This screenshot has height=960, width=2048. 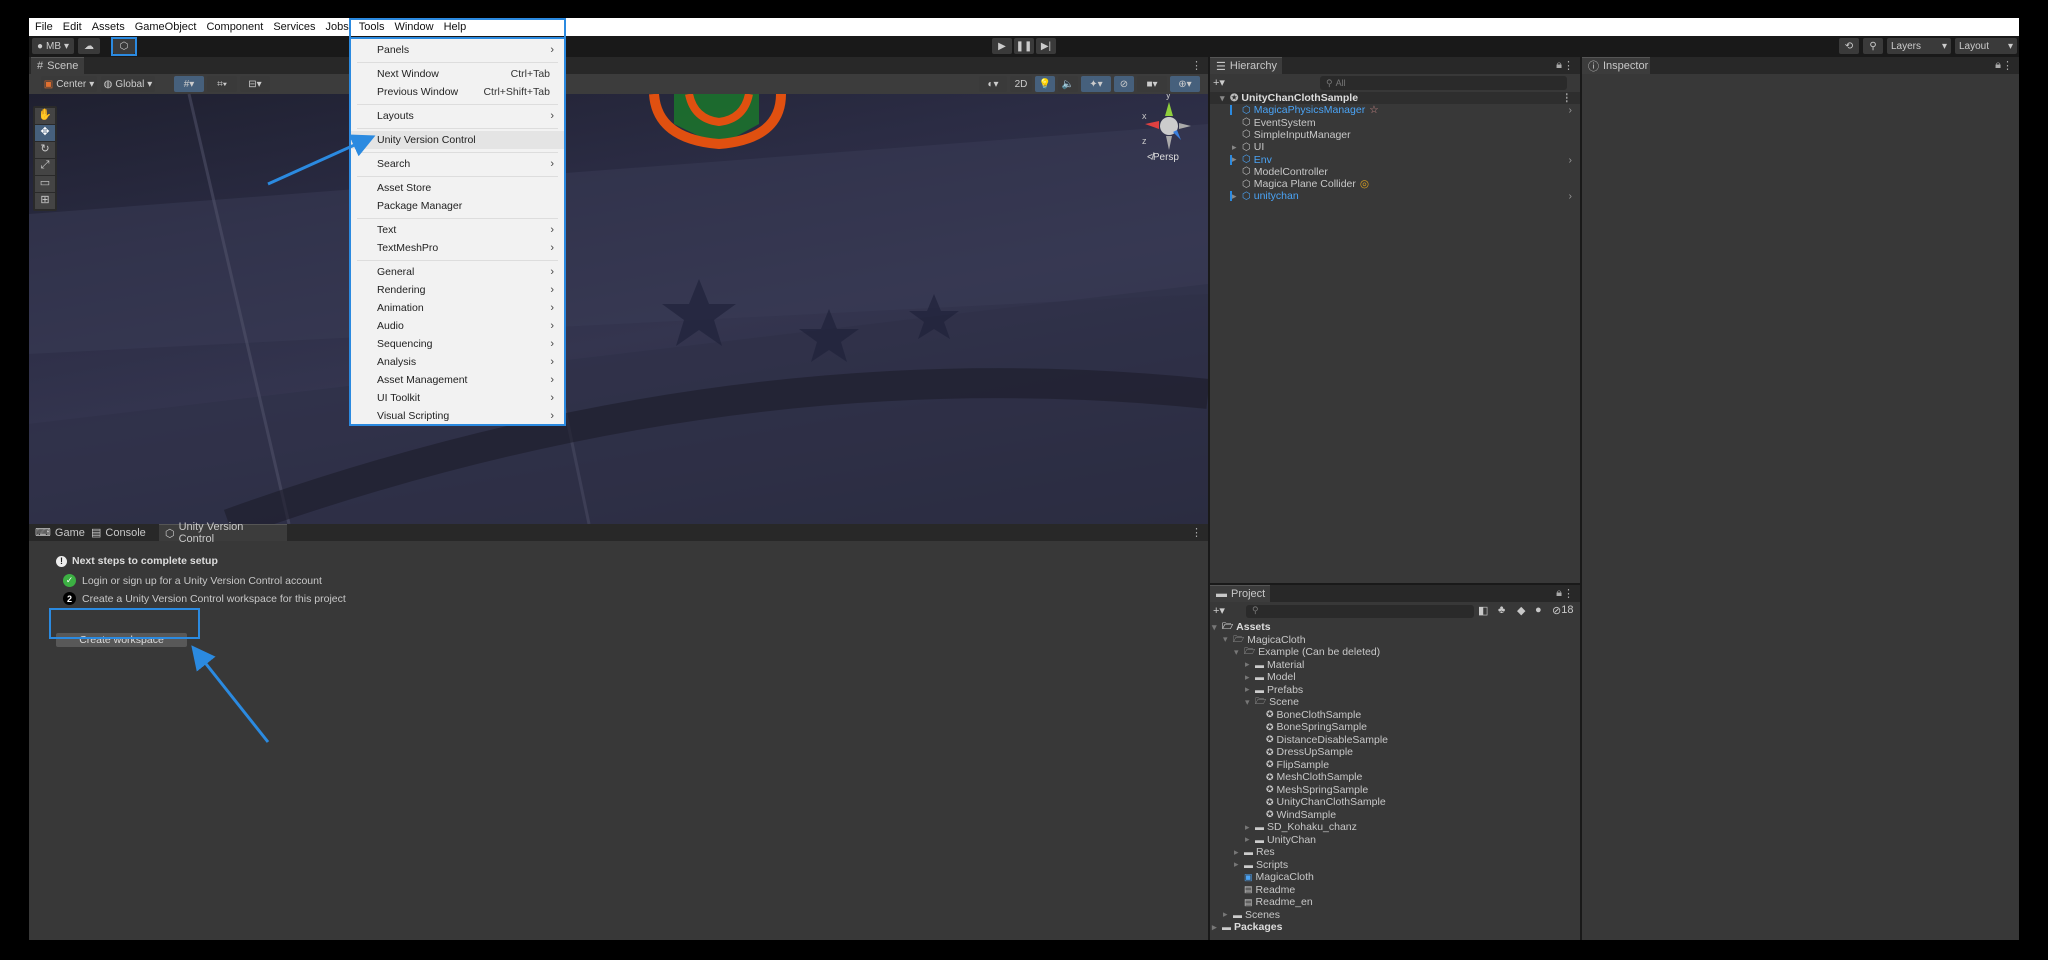 I want to click on project-item: ✪ DressUpSample, so click(x=1281, y=752).